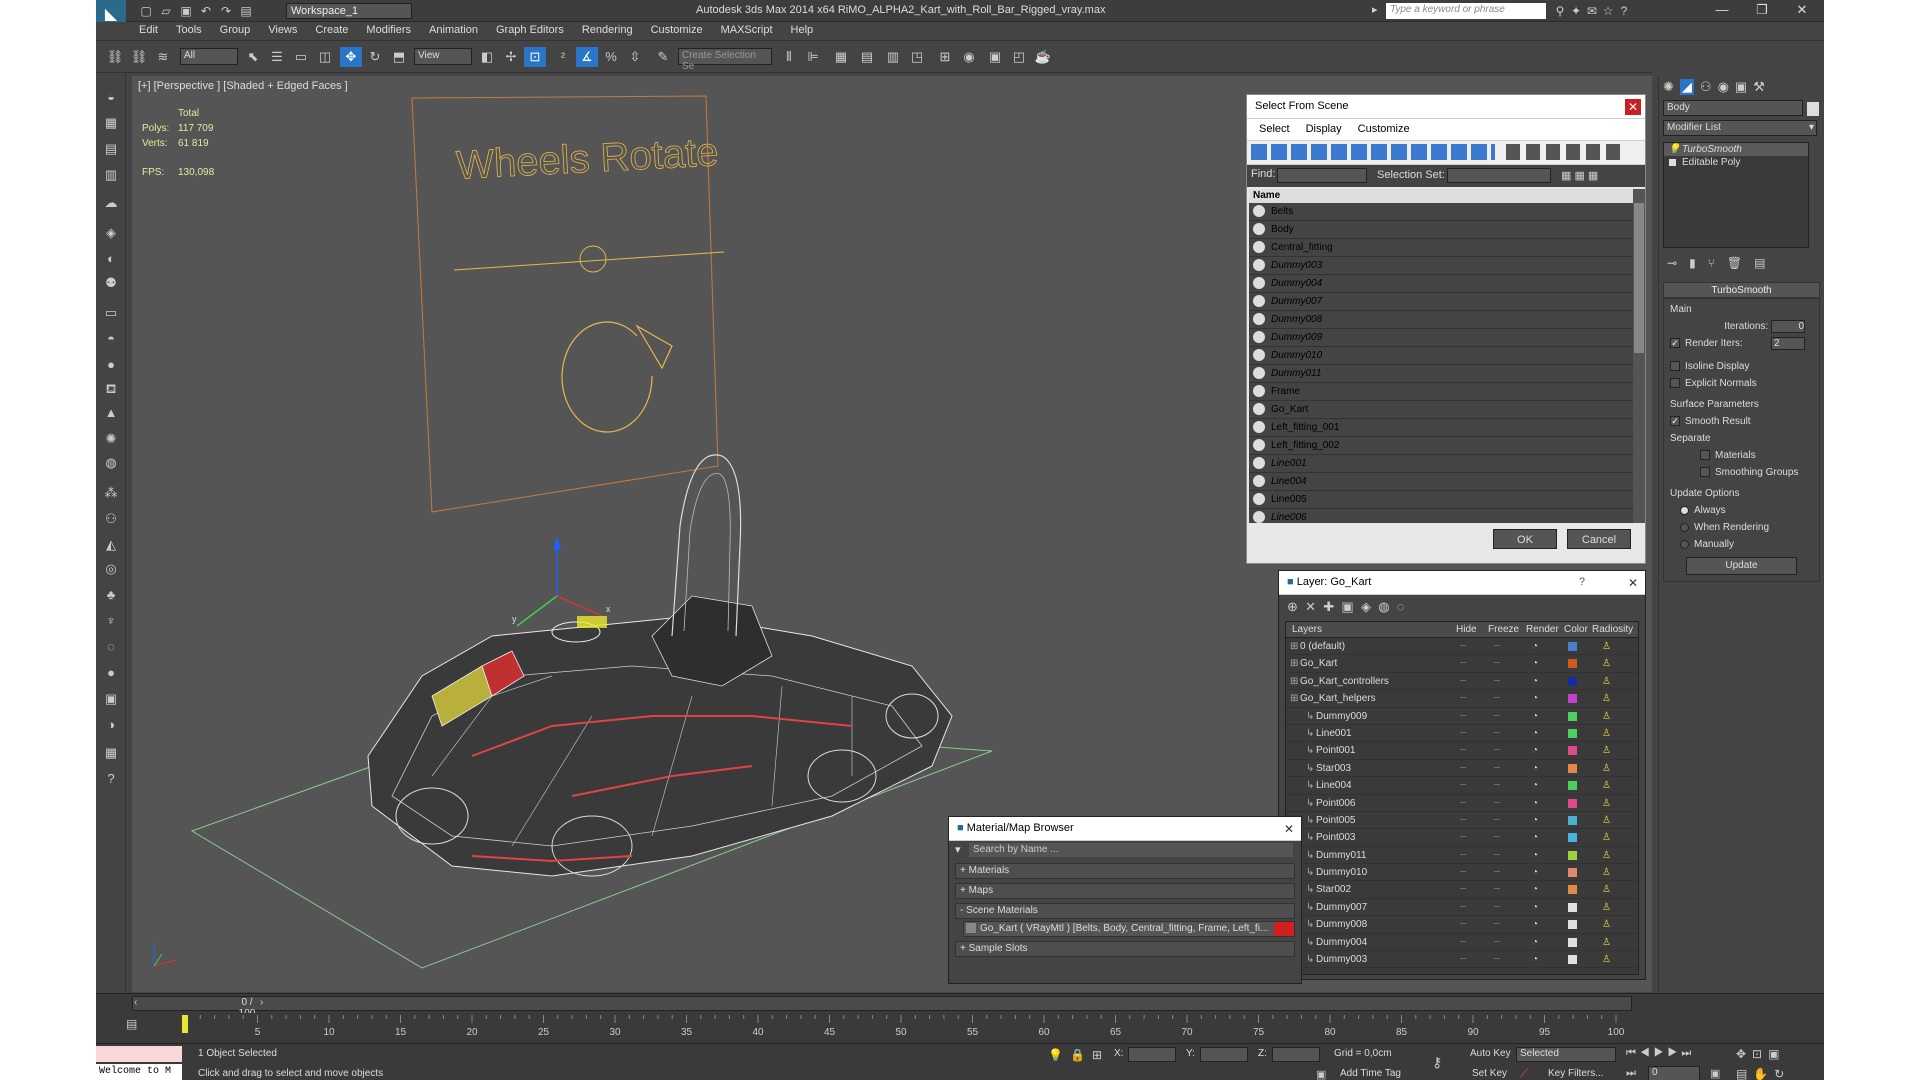 The image size is (1920, 1080). Describe the element at coordinates (1077, 1055) in the screenshot. I see `selection-lock-icon: 🔒` at that location.